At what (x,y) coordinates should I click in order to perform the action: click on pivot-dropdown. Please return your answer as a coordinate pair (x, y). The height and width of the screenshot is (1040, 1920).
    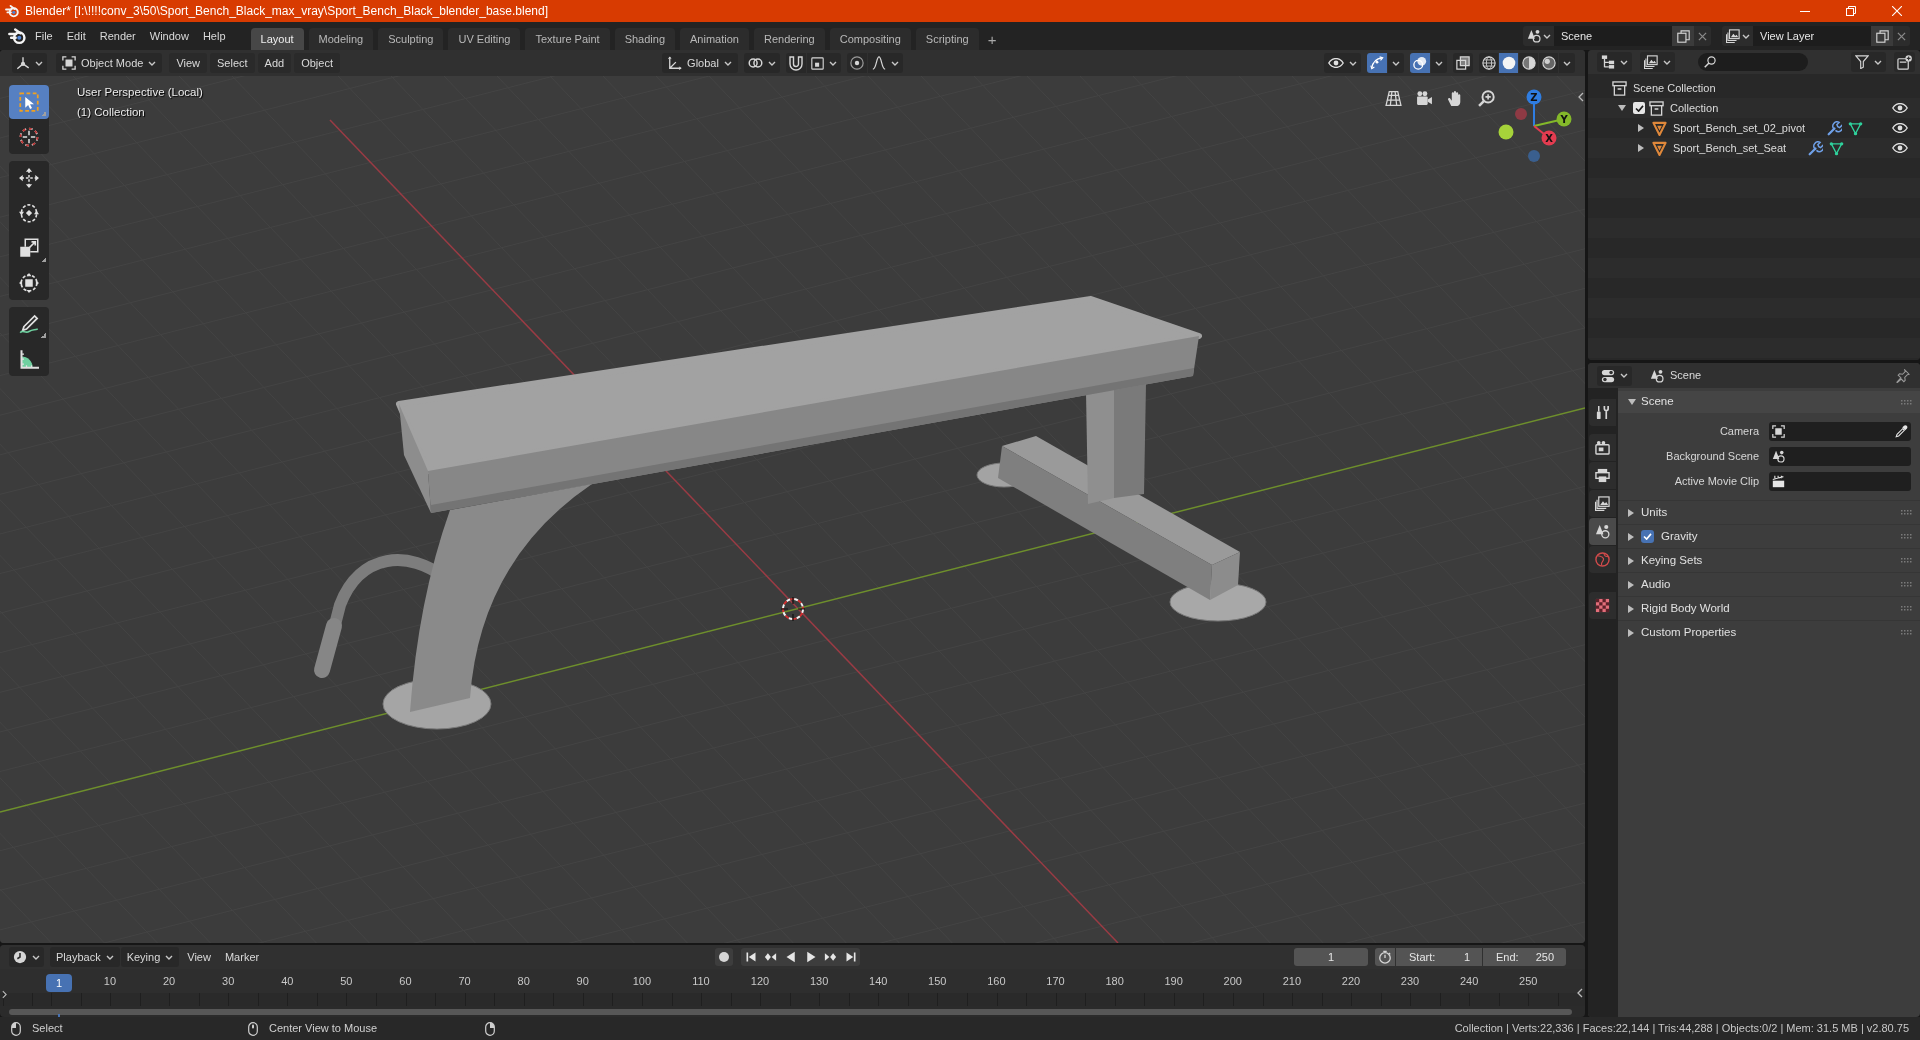
    Looking at the image, I should click on (761, 63).